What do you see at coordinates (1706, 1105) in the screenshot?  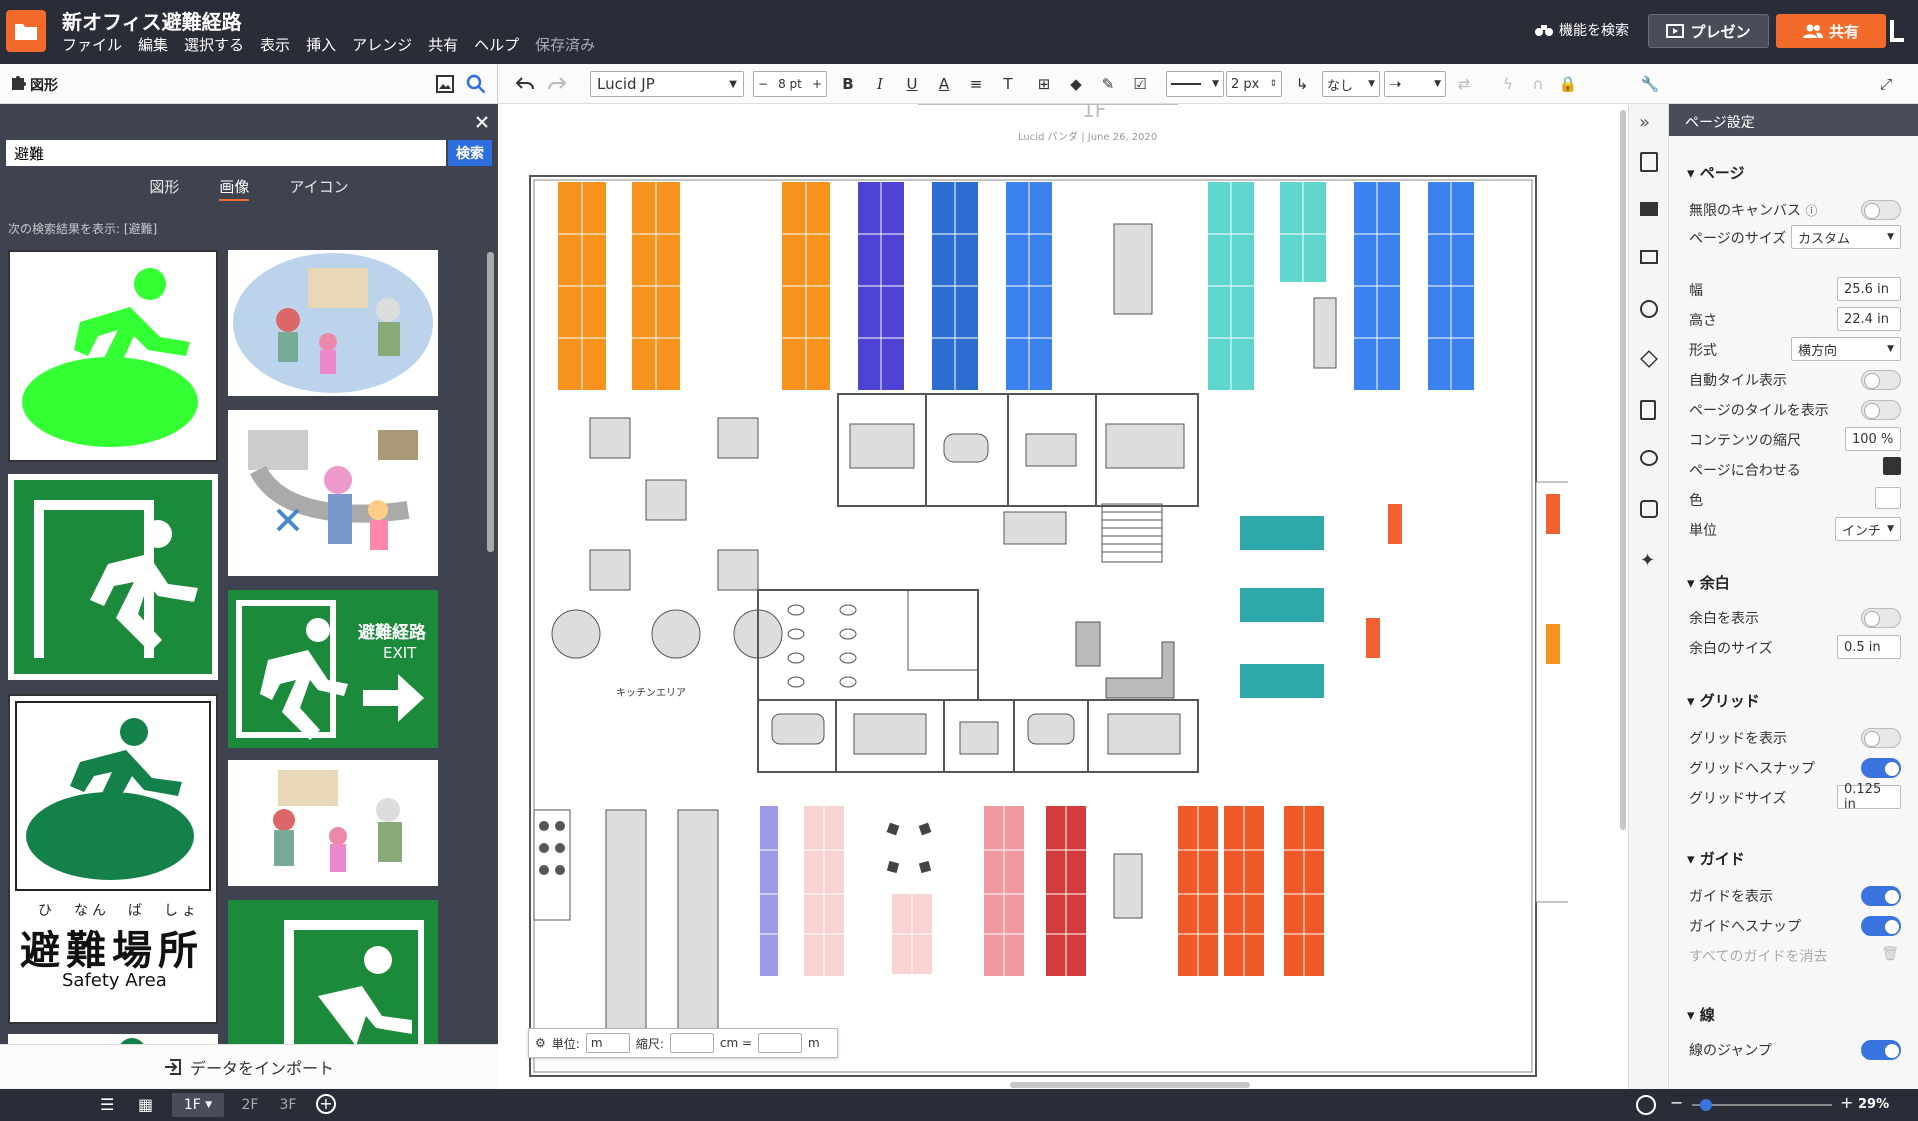 I see `zoom-slider-thumb` at bounding box center [1706, 1105].